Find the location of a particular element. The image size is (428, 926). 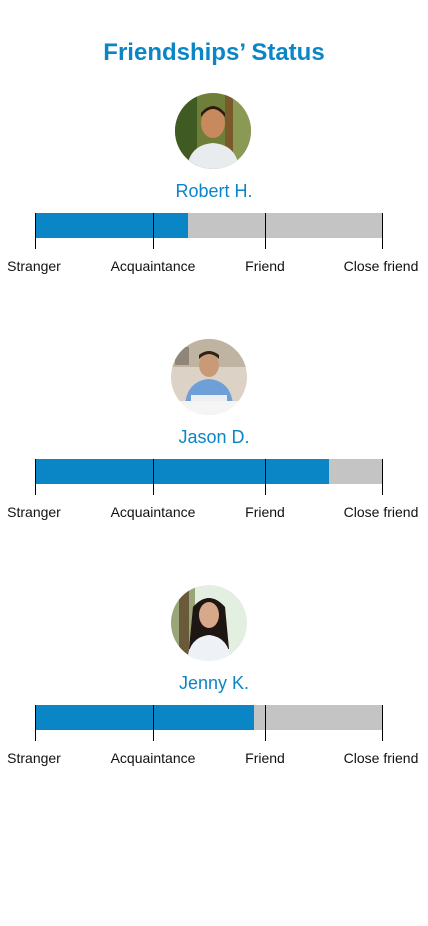

friend-name: Jenny K. is located at coordinates (214, 683).